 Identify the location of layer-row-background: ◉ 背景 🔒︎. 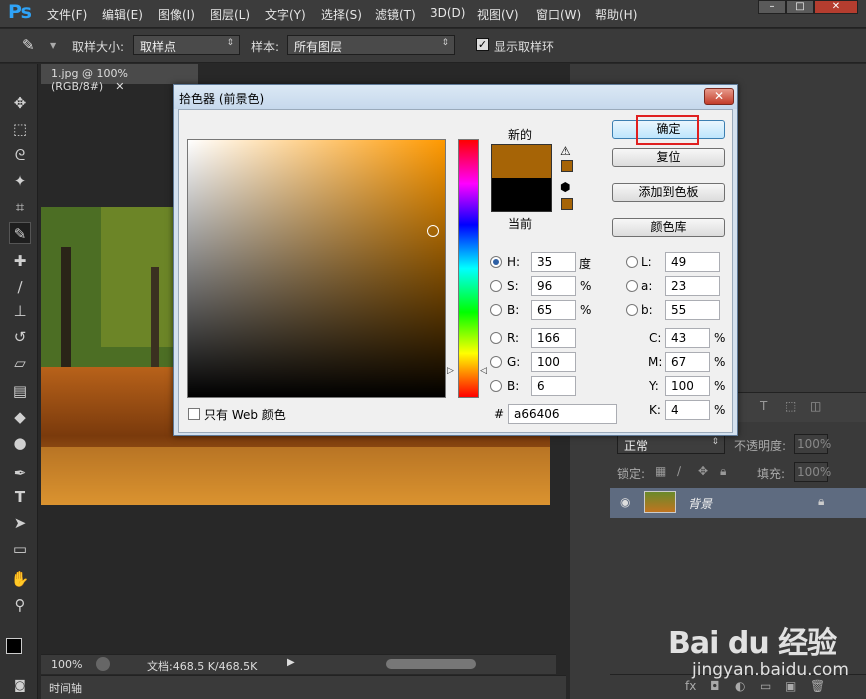
(738, 503).